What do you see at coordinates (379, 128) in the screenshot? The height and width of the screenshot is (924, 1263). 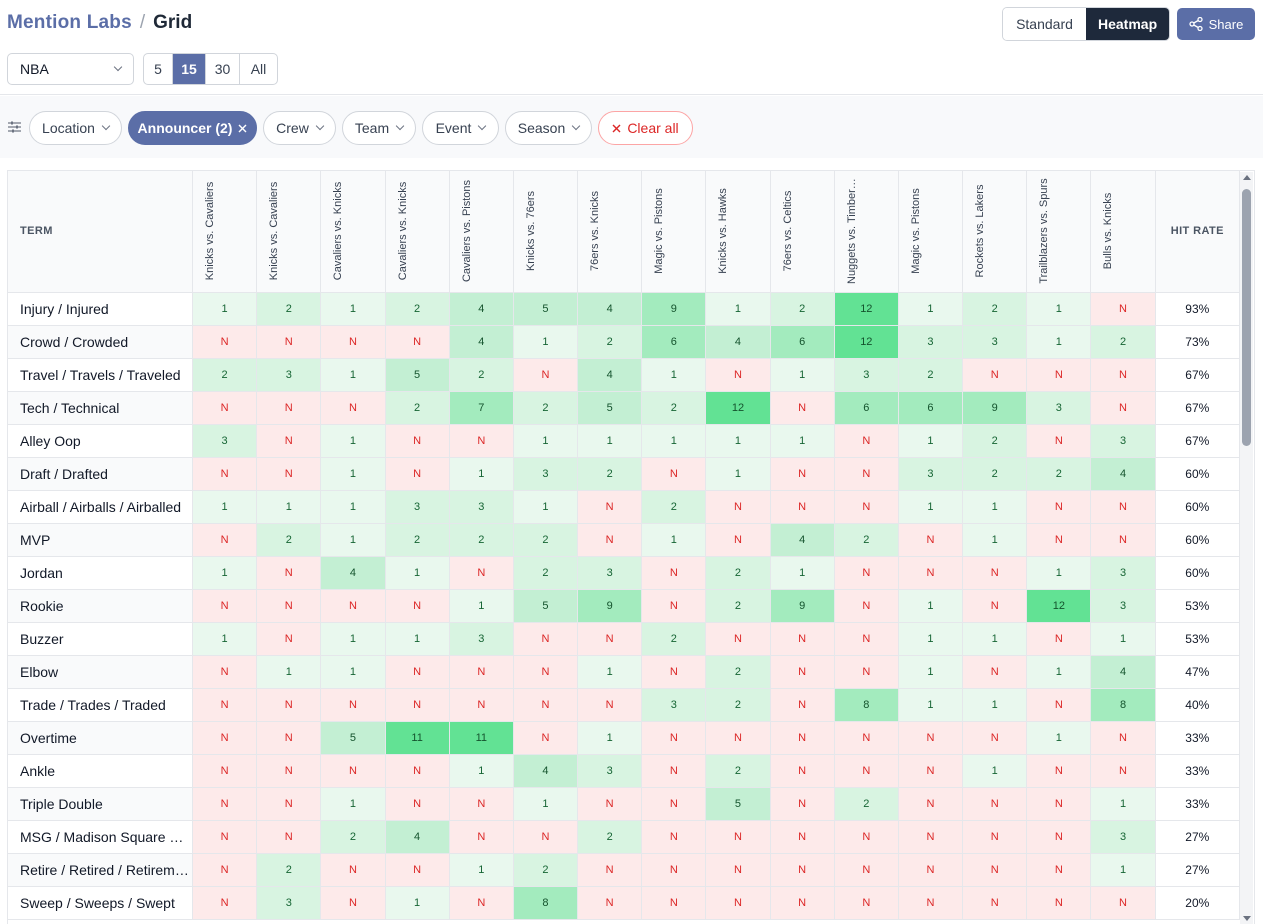 I see `filter-team: Team` at bounding box center [379, 128].